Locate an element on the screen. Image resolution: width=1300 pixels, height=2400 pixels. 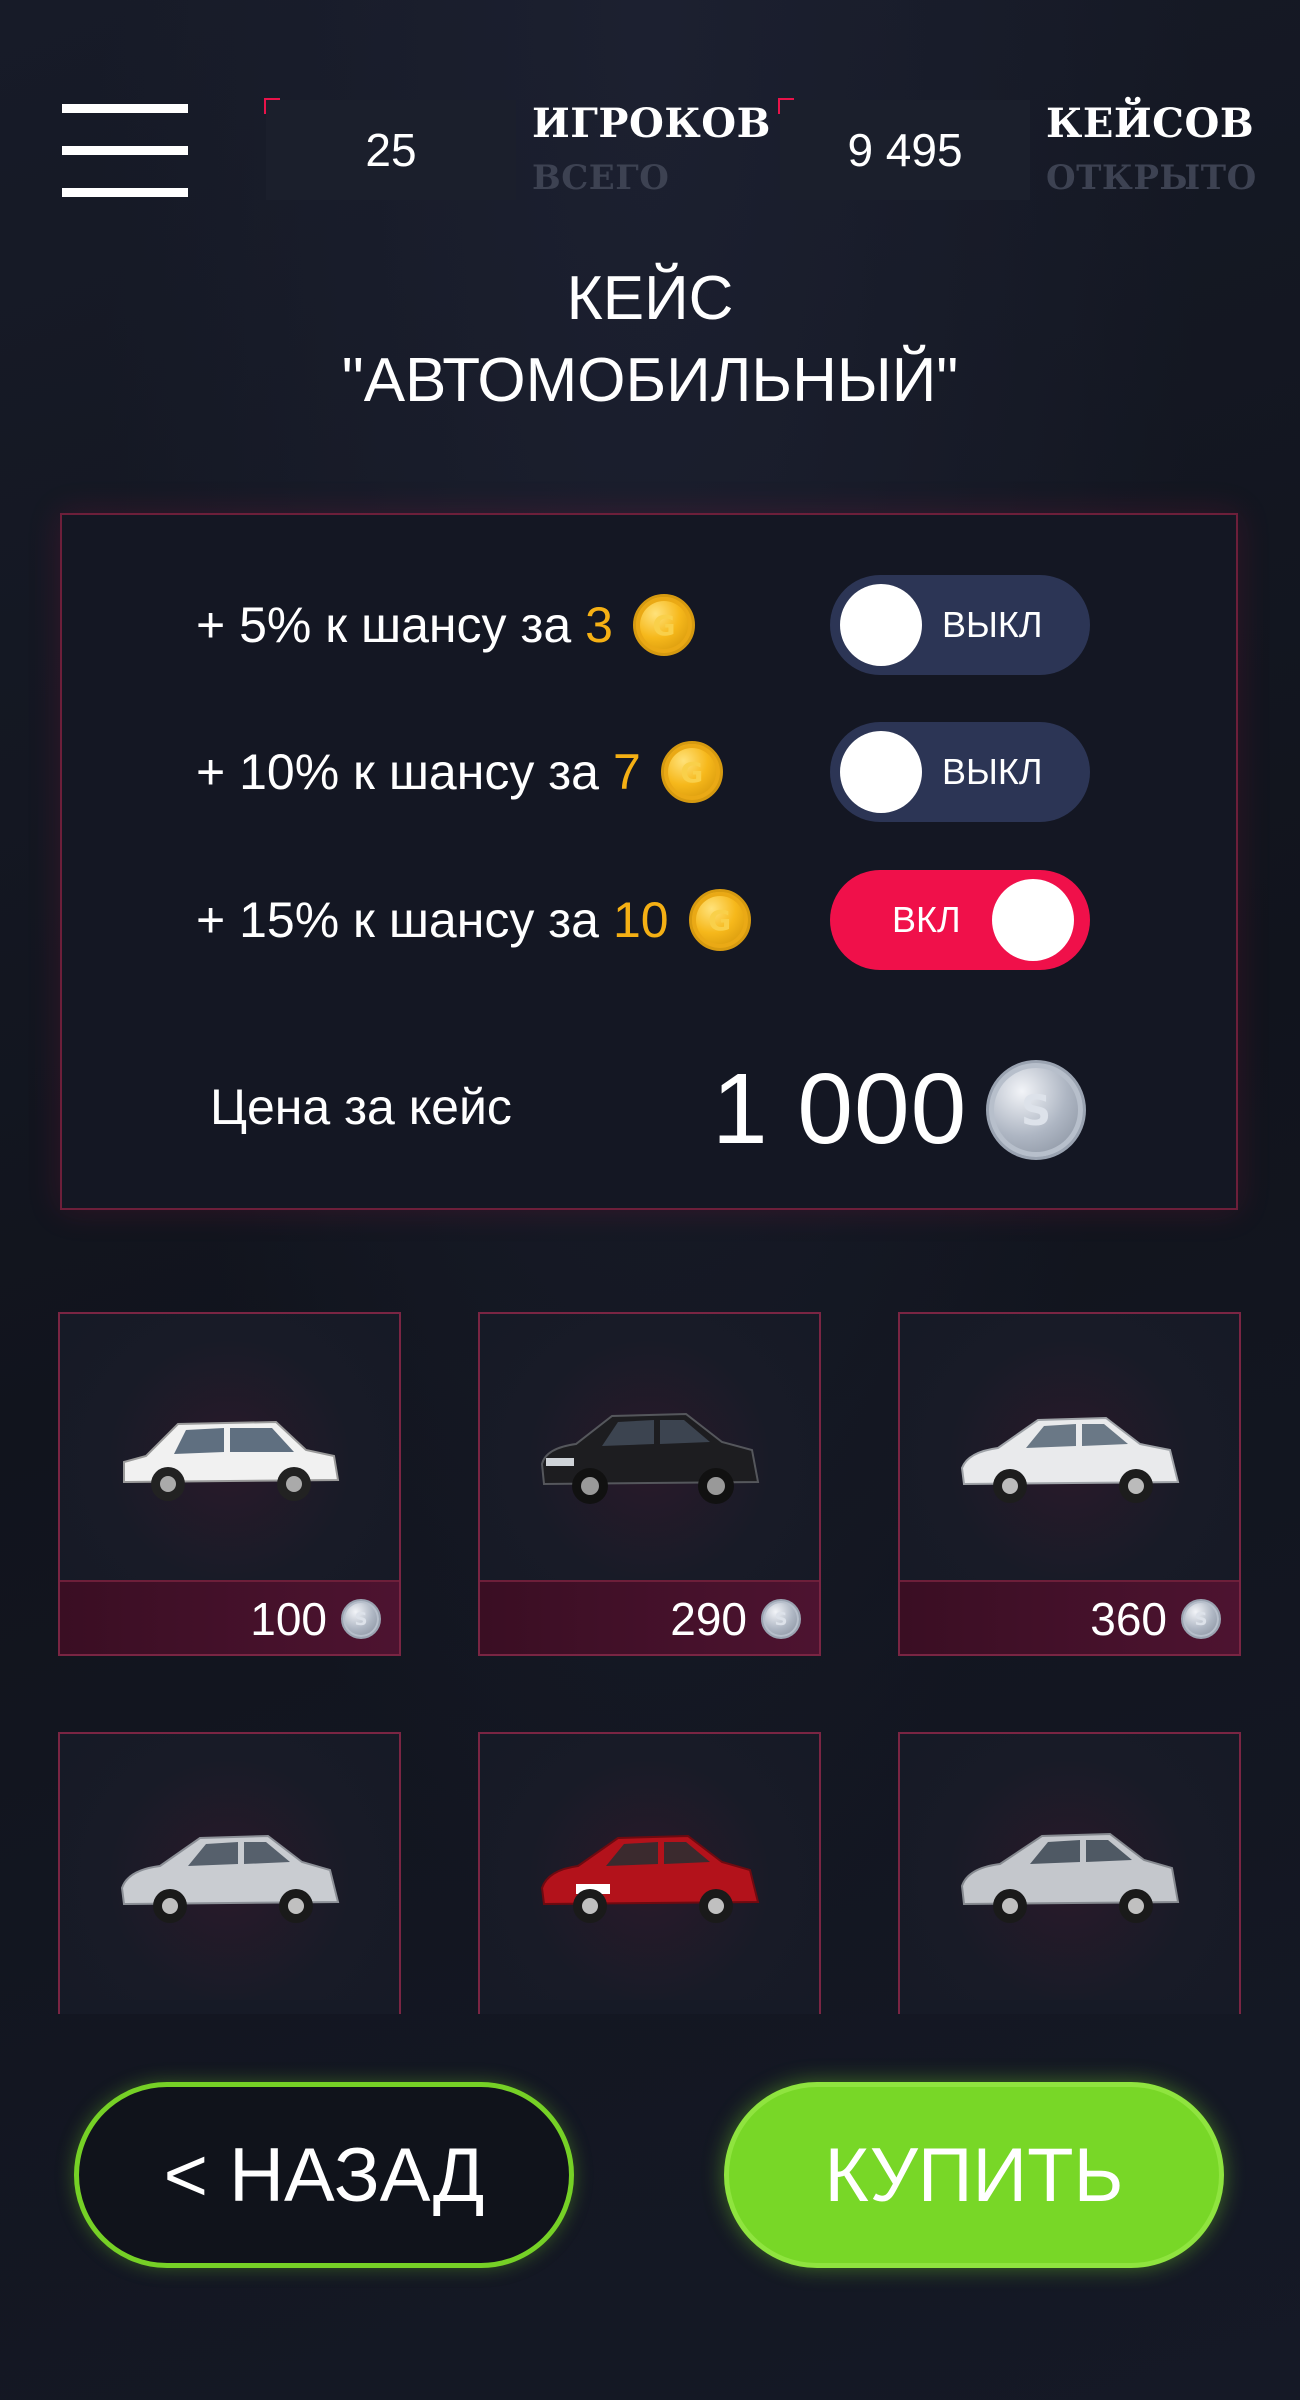
option-row-3: + 15% к шансу за 10 G is located at coordinates (473, 920).